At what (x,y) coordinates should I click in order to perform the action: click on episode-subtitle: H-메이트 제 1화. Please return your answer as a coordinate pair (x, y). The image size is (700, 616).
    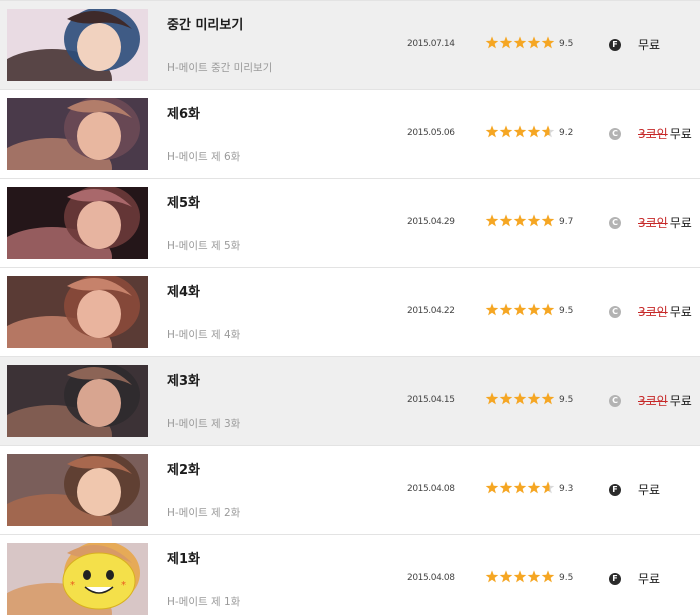
    Looking at the image, I should click on (204, 602).